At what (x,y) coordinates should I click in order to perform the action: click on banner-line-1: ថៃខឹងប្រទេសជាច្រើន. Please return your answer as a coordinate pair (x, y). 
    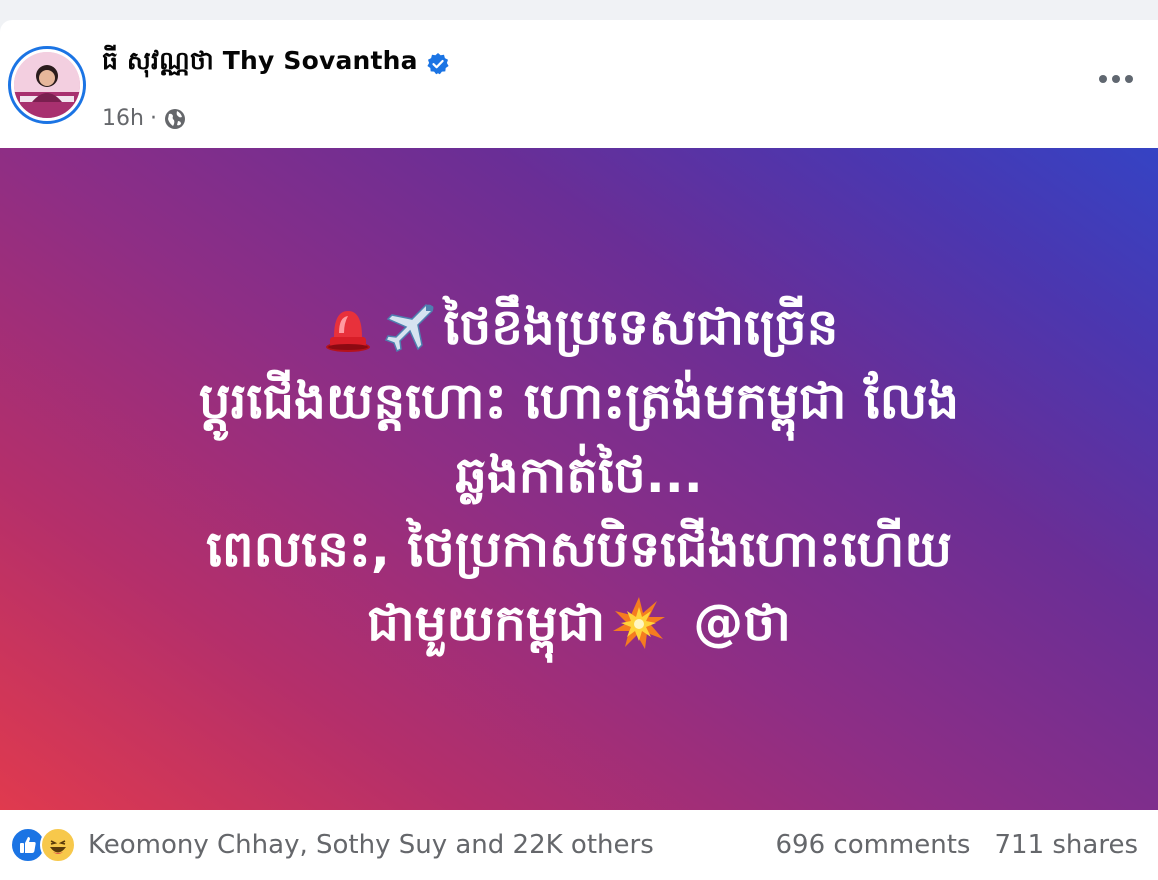
    Looking at the image, I should click on (579, 327).